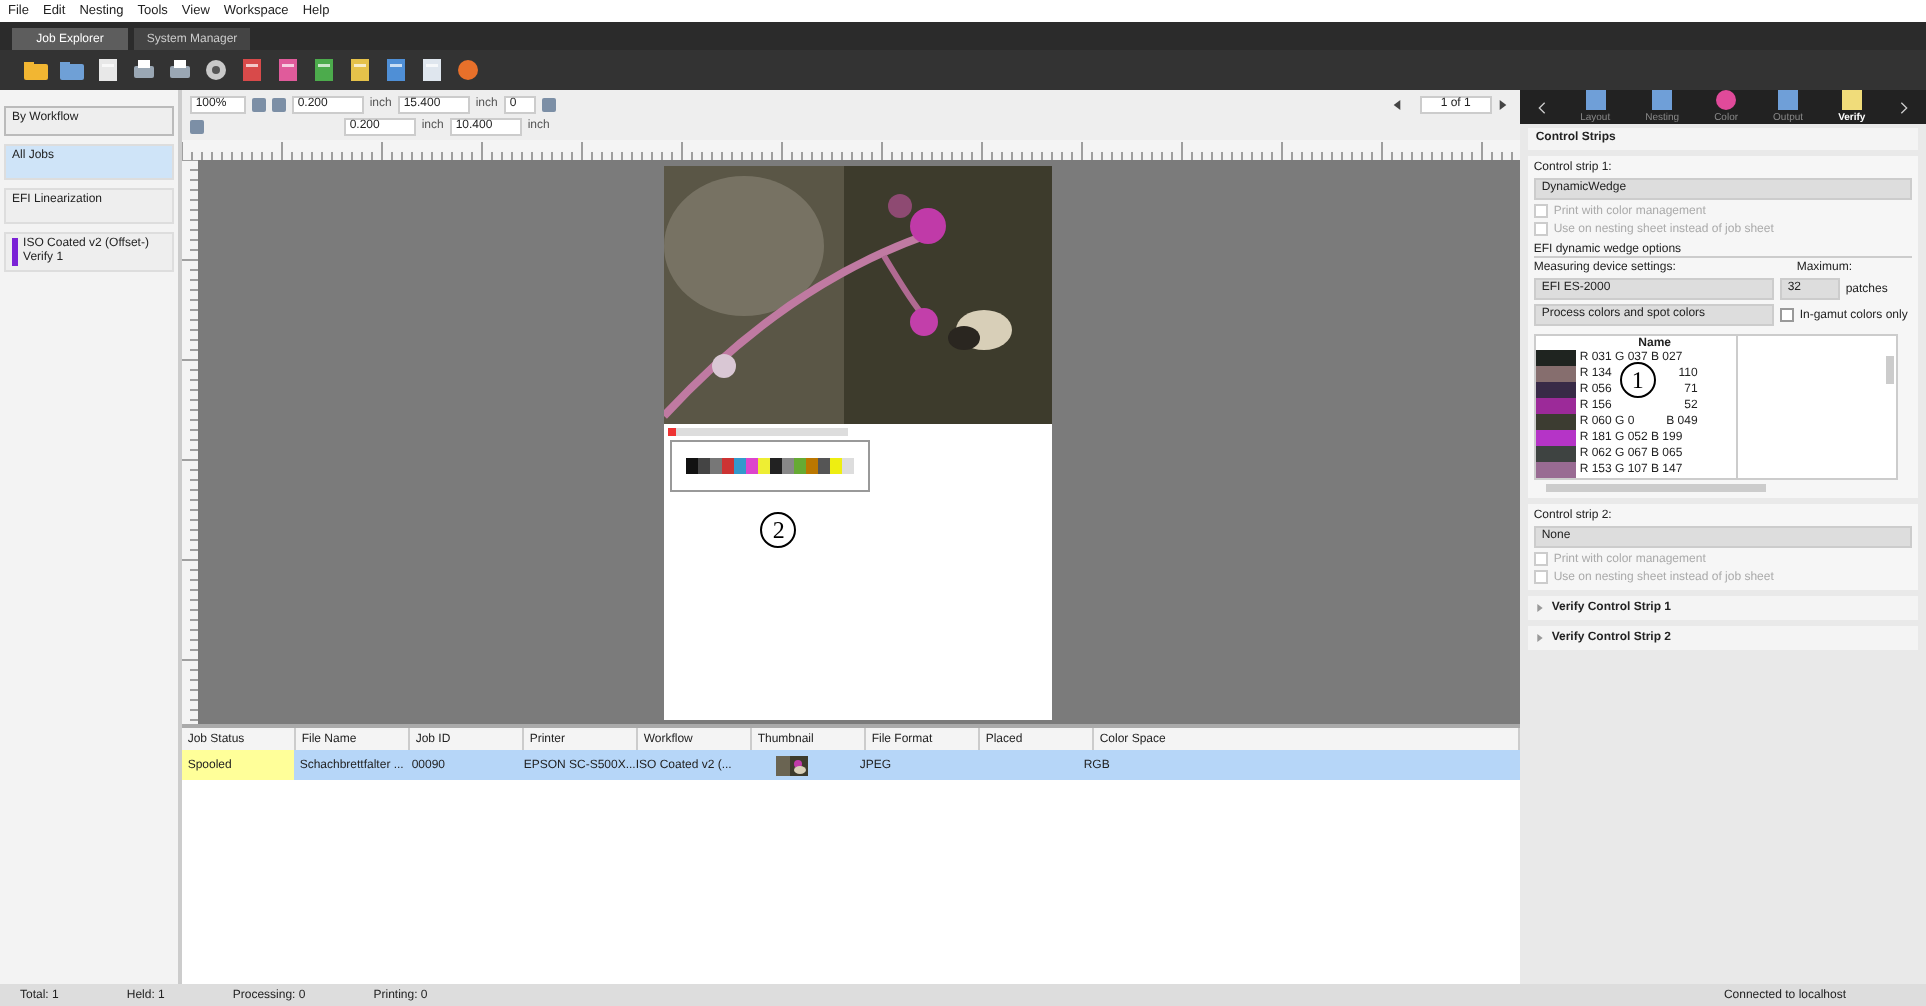 The image size is (1926, 1006). I want to click on scroll-left-icon, so click(1541, 107).